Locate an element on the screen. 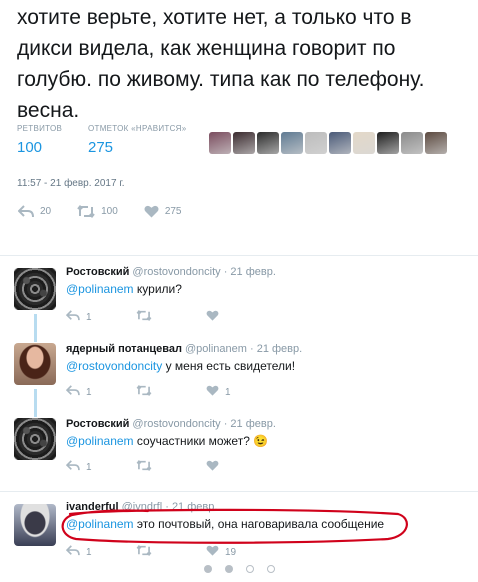 Image resolution: width=478 pixels, height=582 pixels. mention-link: @rostovondoncity is located at coordinates (114, 366).